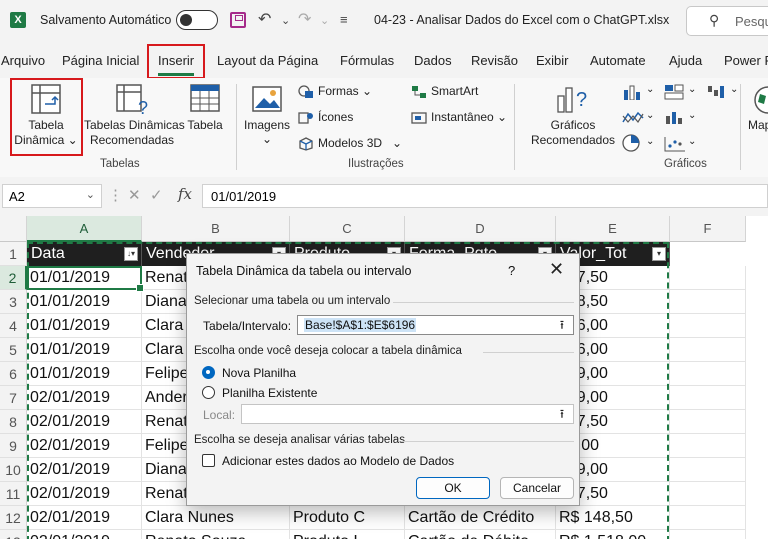 This screenshot has width=768, height=539. What do you see at coordinates (692, 141) in the screenshot?
I see `scatter-chart-dropdown-icon: ⌄` at bounding box center [692, 141].